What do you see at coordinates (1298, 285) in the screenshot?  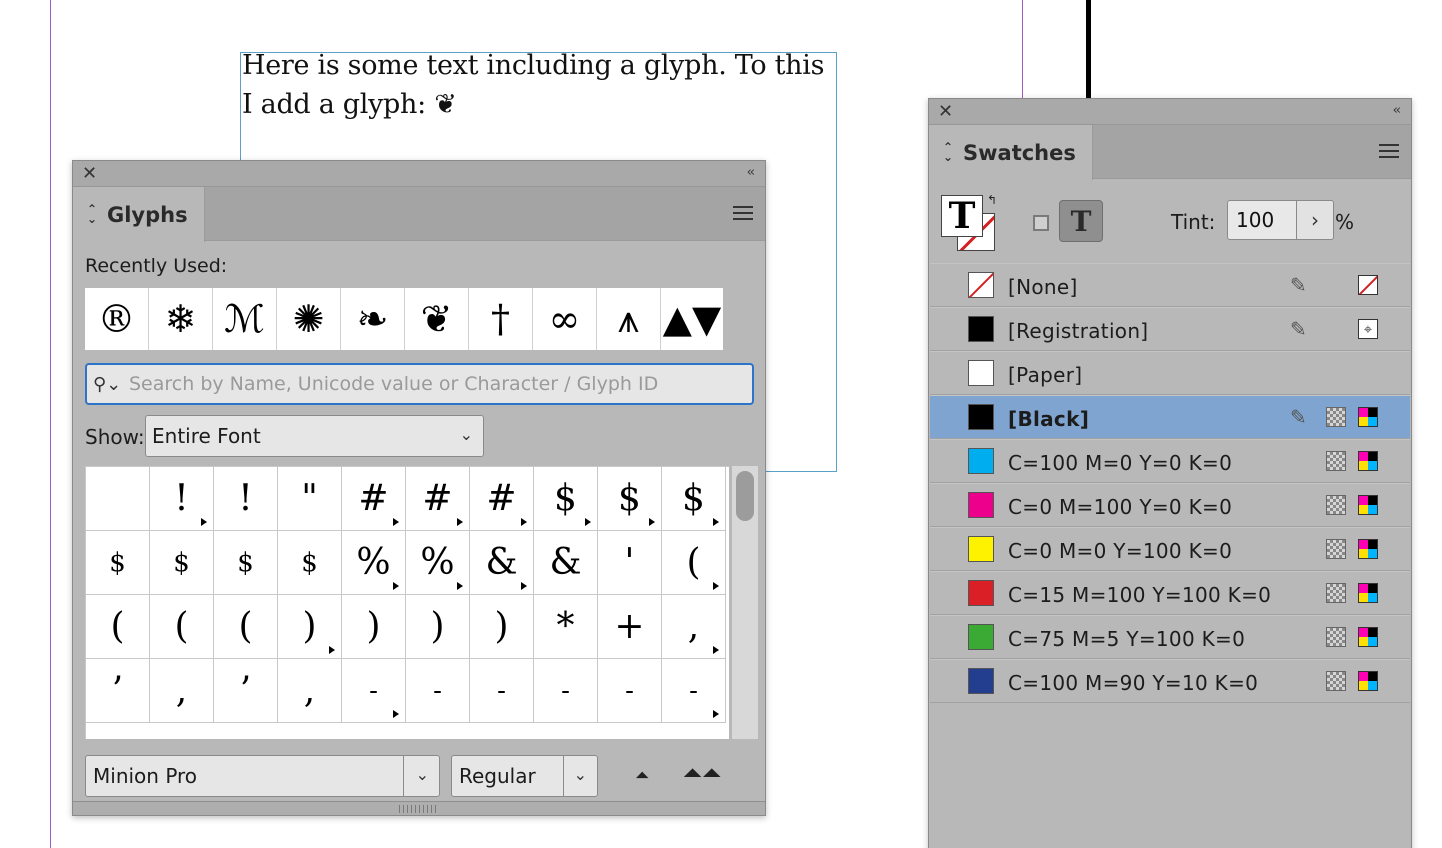 I see `cannot-edit-icon: ✎` at bounding box center [1298, 285].